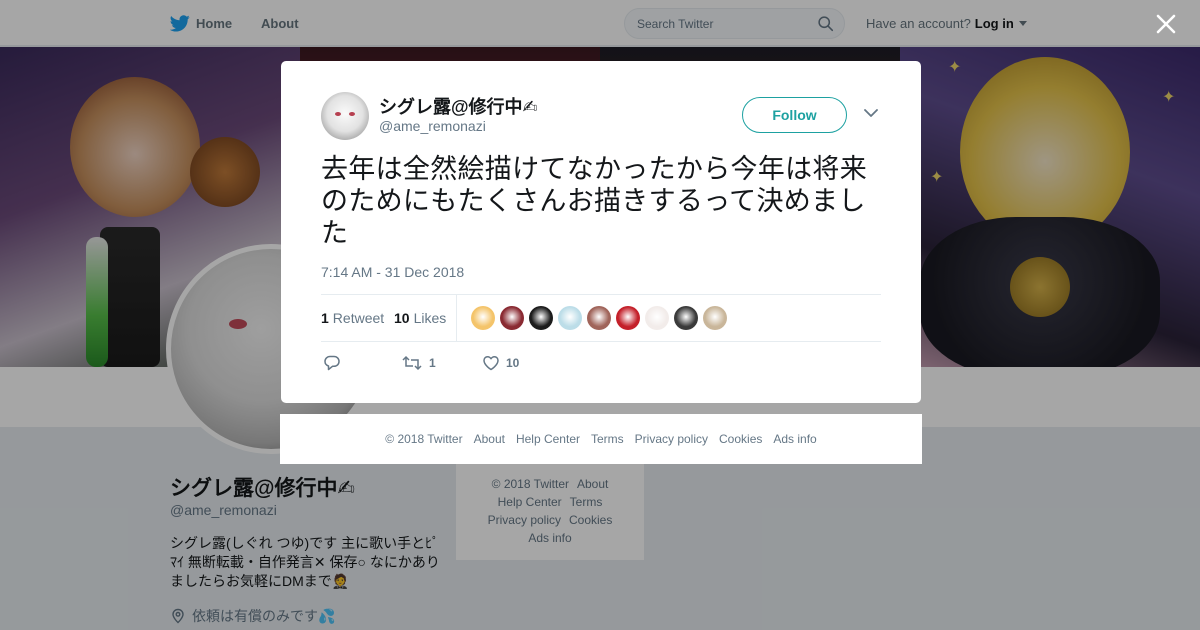 This screenshot has width=1200, height=630. Describe the element at coordinates (358, 318) in the screenshot. I see `retweet-label: Retweet` at that location.